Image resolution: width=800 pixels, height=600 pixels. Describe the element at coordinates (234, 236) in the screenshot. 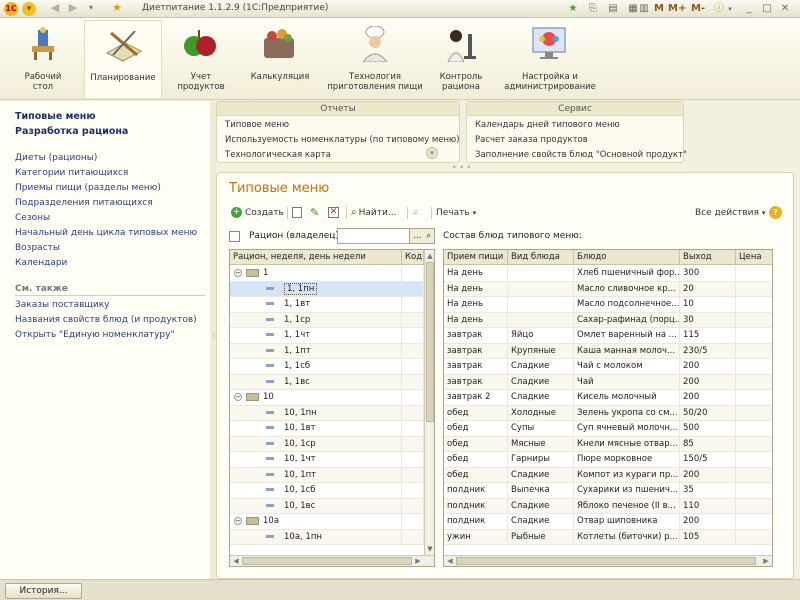

I see `ration-filter-checkbox` at that location.